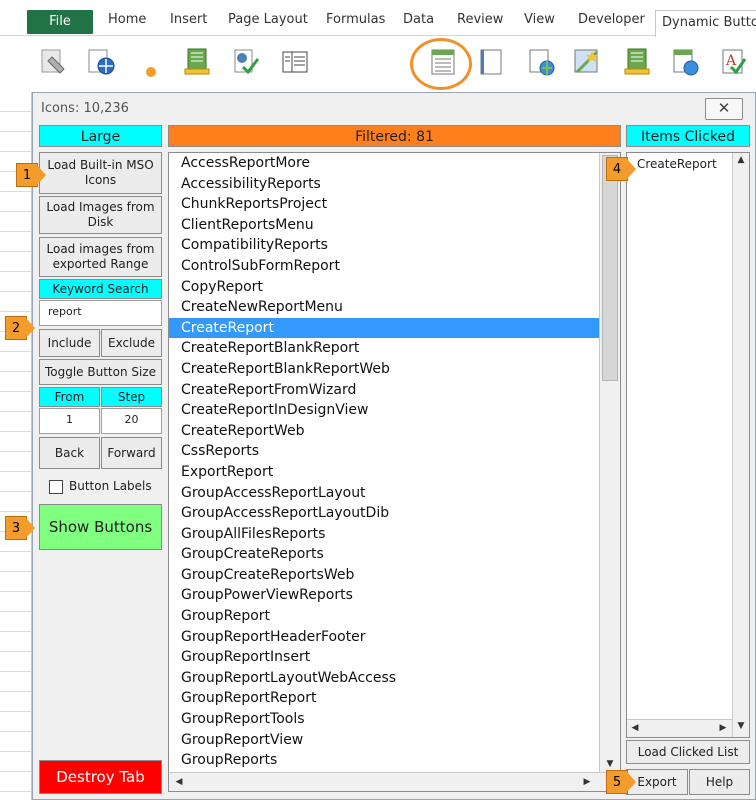 Image resolution: width=756 pixels, height=800 pixels. What do you see at coordinates (724, 109) in the screenshot?
I see `close-button: ✕` at bounding box center [724, 109].